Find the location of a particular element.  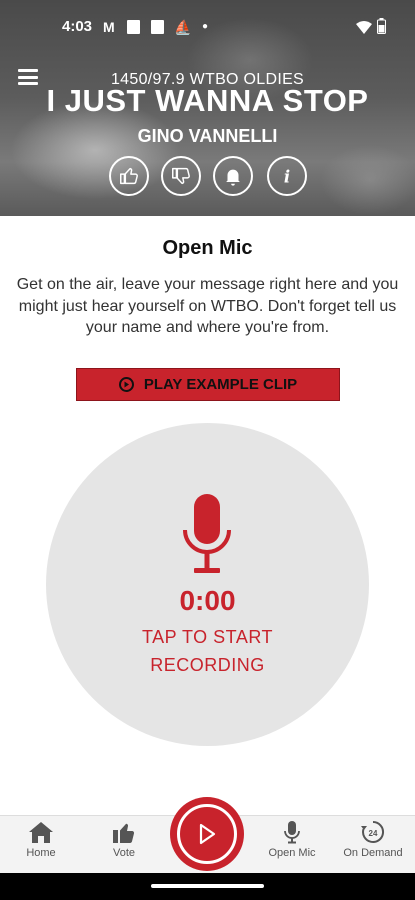

play-stream-ring is located at coordinates (207, 834).